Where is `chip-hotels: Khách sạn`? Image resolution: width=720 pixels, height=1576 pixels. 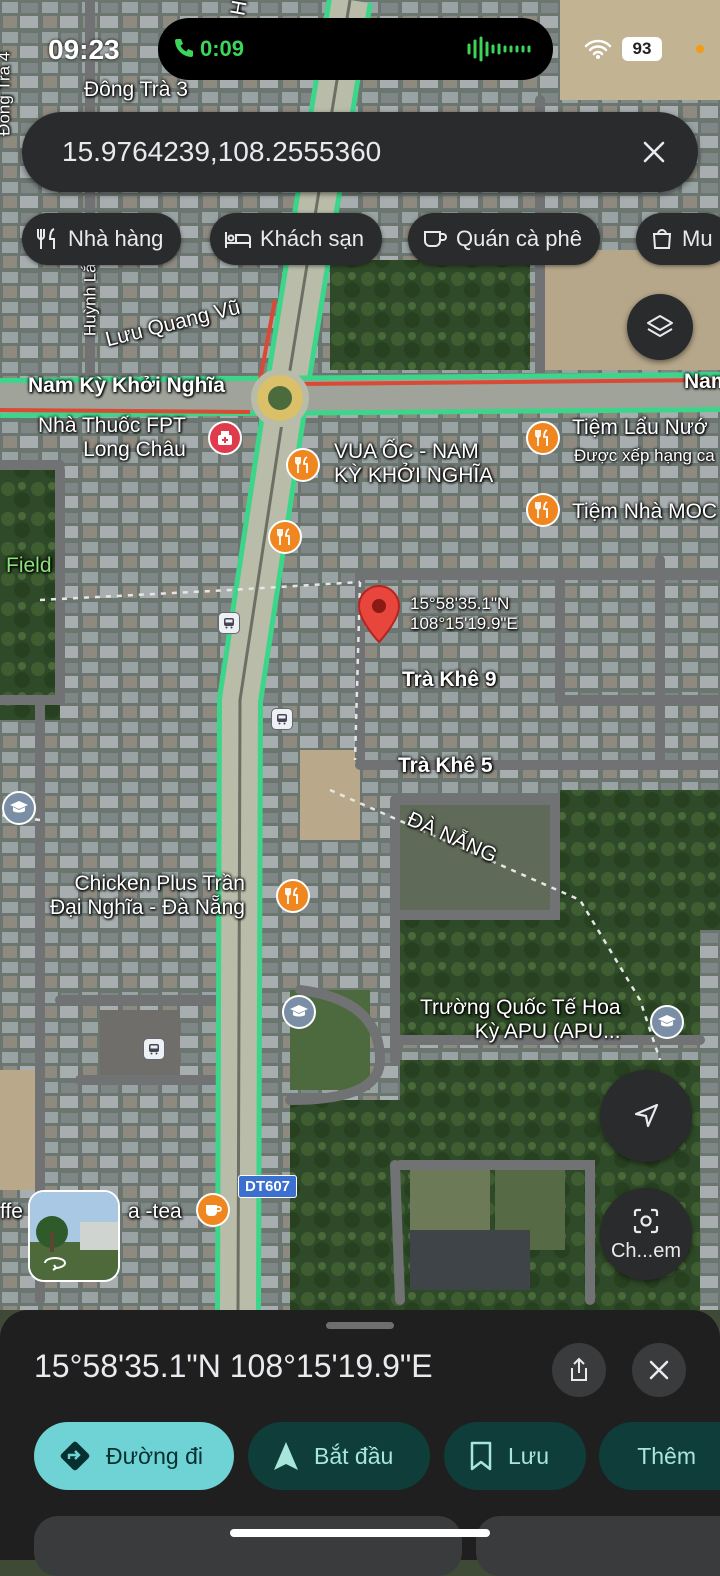
chip-hotels: Khách sạn is located at coordinates (296, 239).